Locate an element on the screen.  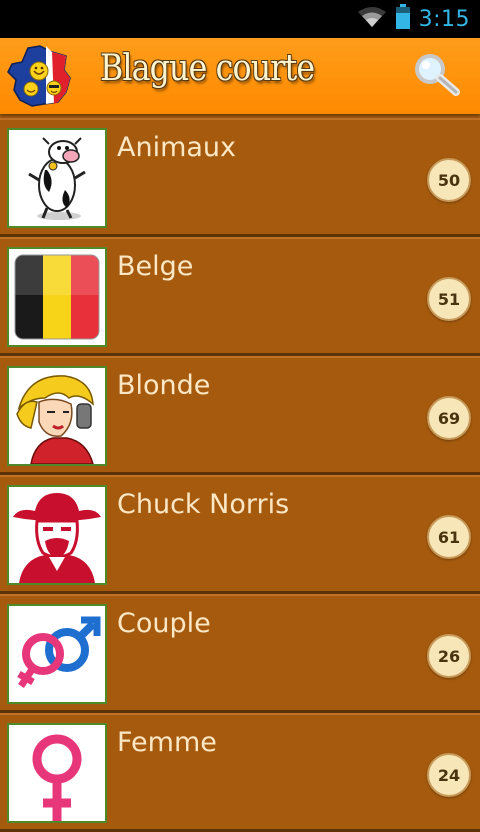
list-item-label: Couple is located at coordinates (164, 623).